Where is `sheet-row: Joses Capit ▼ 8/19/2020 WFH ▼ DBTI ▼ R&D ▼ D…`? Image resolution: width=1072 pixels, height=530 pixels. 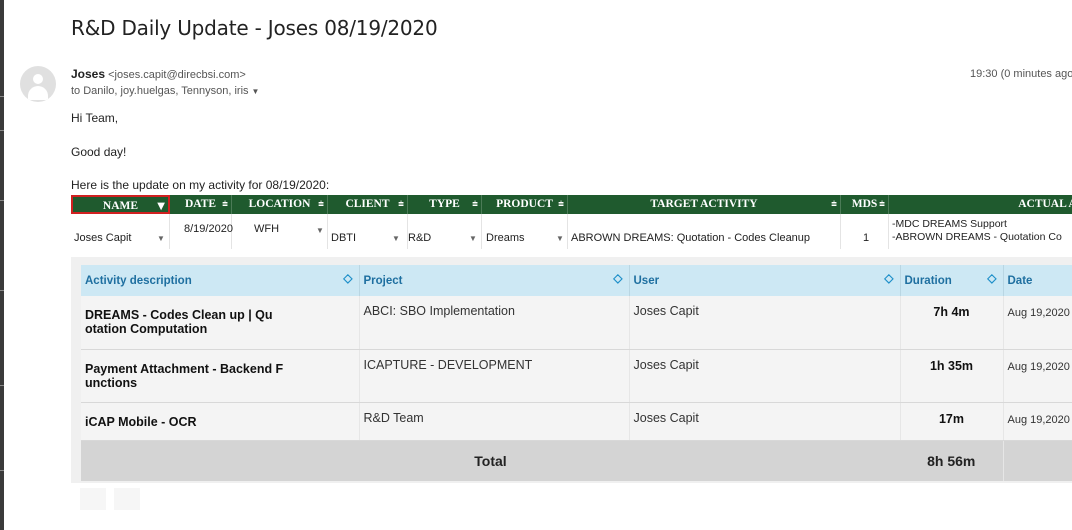
sheet-row: Joses Capit ▼ 8/19/2020 WFH ▼ DBTI ▼ R&D ▼ D… is located at coordinates (571, 231).